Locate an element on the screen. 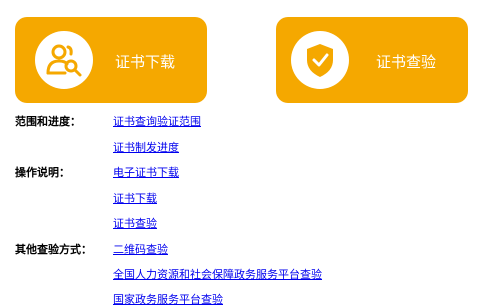 The image size is (479, 307). shield-check-icon is located at coordinates (320, 60).